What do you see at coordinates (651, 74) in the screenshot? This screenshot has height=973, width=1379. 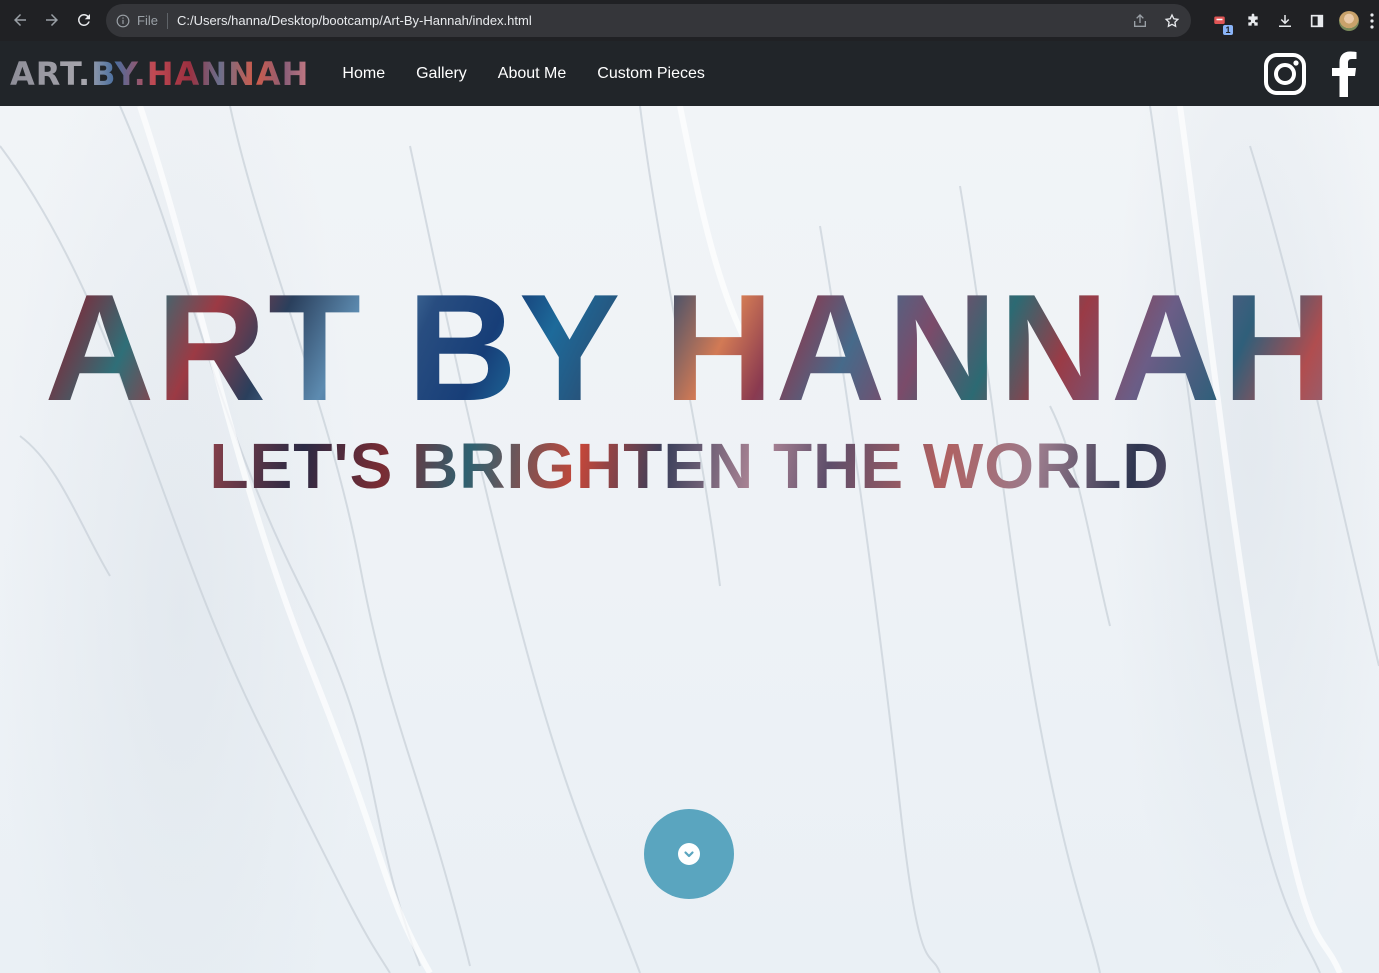 I see `nav-link-custom-pieces: Custom Pieces` at bounding box center [651, 74].